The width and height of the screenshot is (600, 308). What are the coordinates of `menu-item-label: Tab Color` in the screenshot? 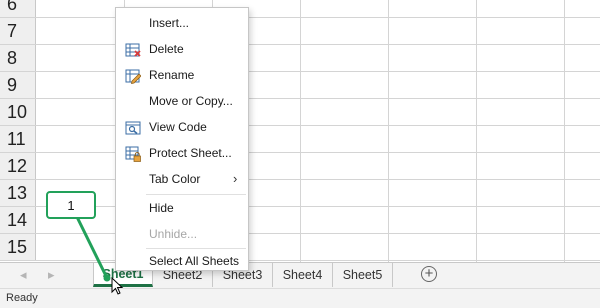 It's located at (175, 179).